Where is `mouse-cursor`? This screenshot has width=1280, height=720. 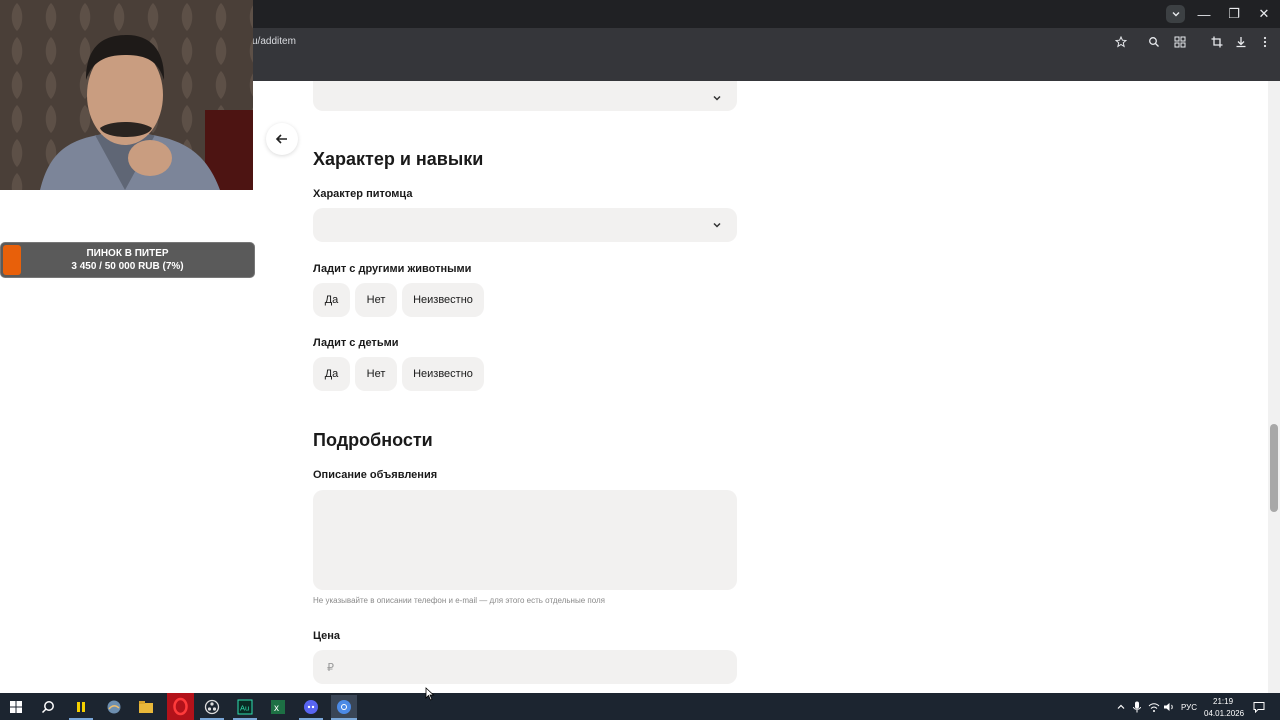 mouse-cursor is located at coordinates (430, 696).